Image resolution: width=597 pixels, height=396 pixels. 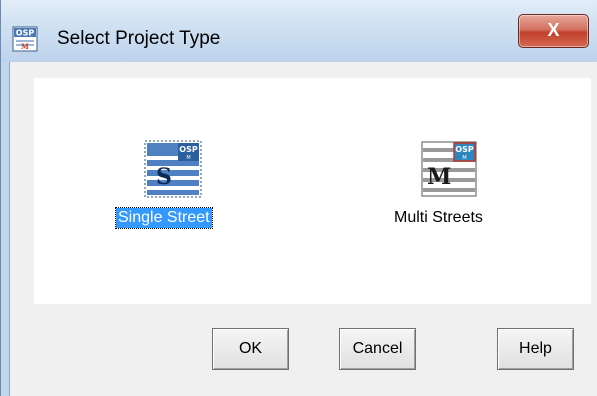 I want to click on close-icon: X, so click(x=553, y=30).